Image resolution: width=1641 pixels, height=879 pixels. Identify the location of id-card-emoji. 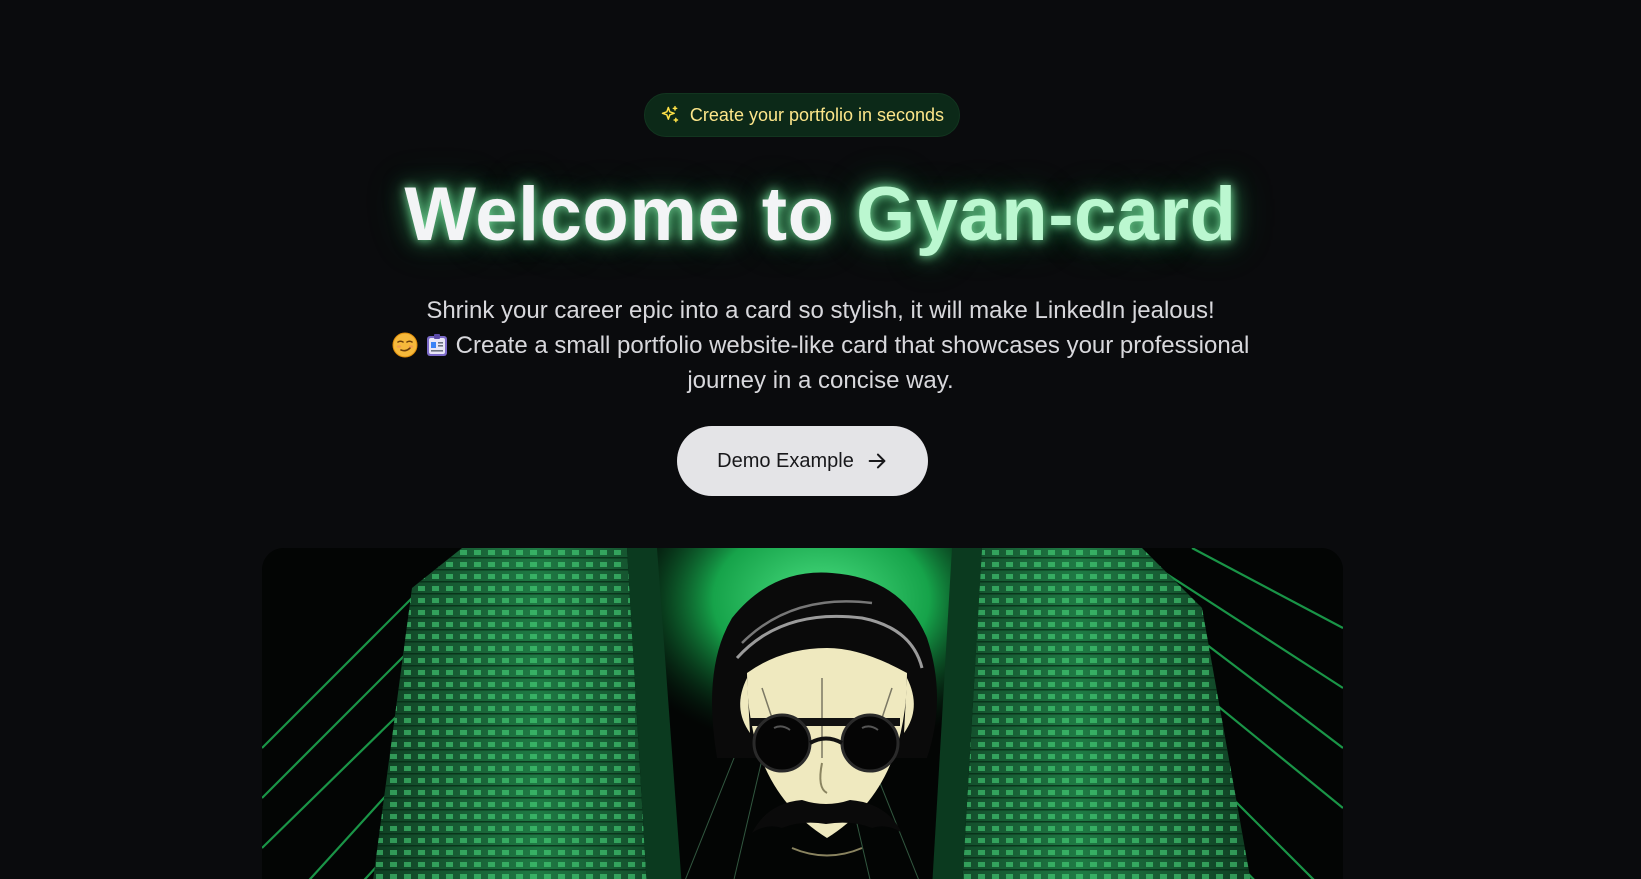
(437, 345).